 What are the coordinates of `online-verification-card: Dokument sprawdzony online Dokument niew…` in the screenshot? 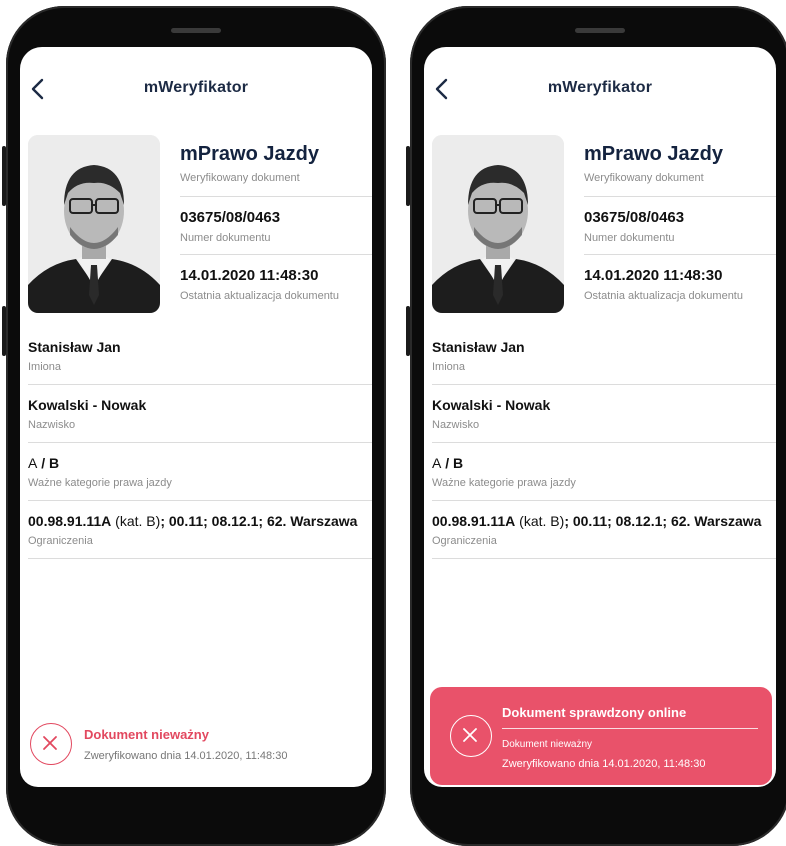 It's located at (601, 736).